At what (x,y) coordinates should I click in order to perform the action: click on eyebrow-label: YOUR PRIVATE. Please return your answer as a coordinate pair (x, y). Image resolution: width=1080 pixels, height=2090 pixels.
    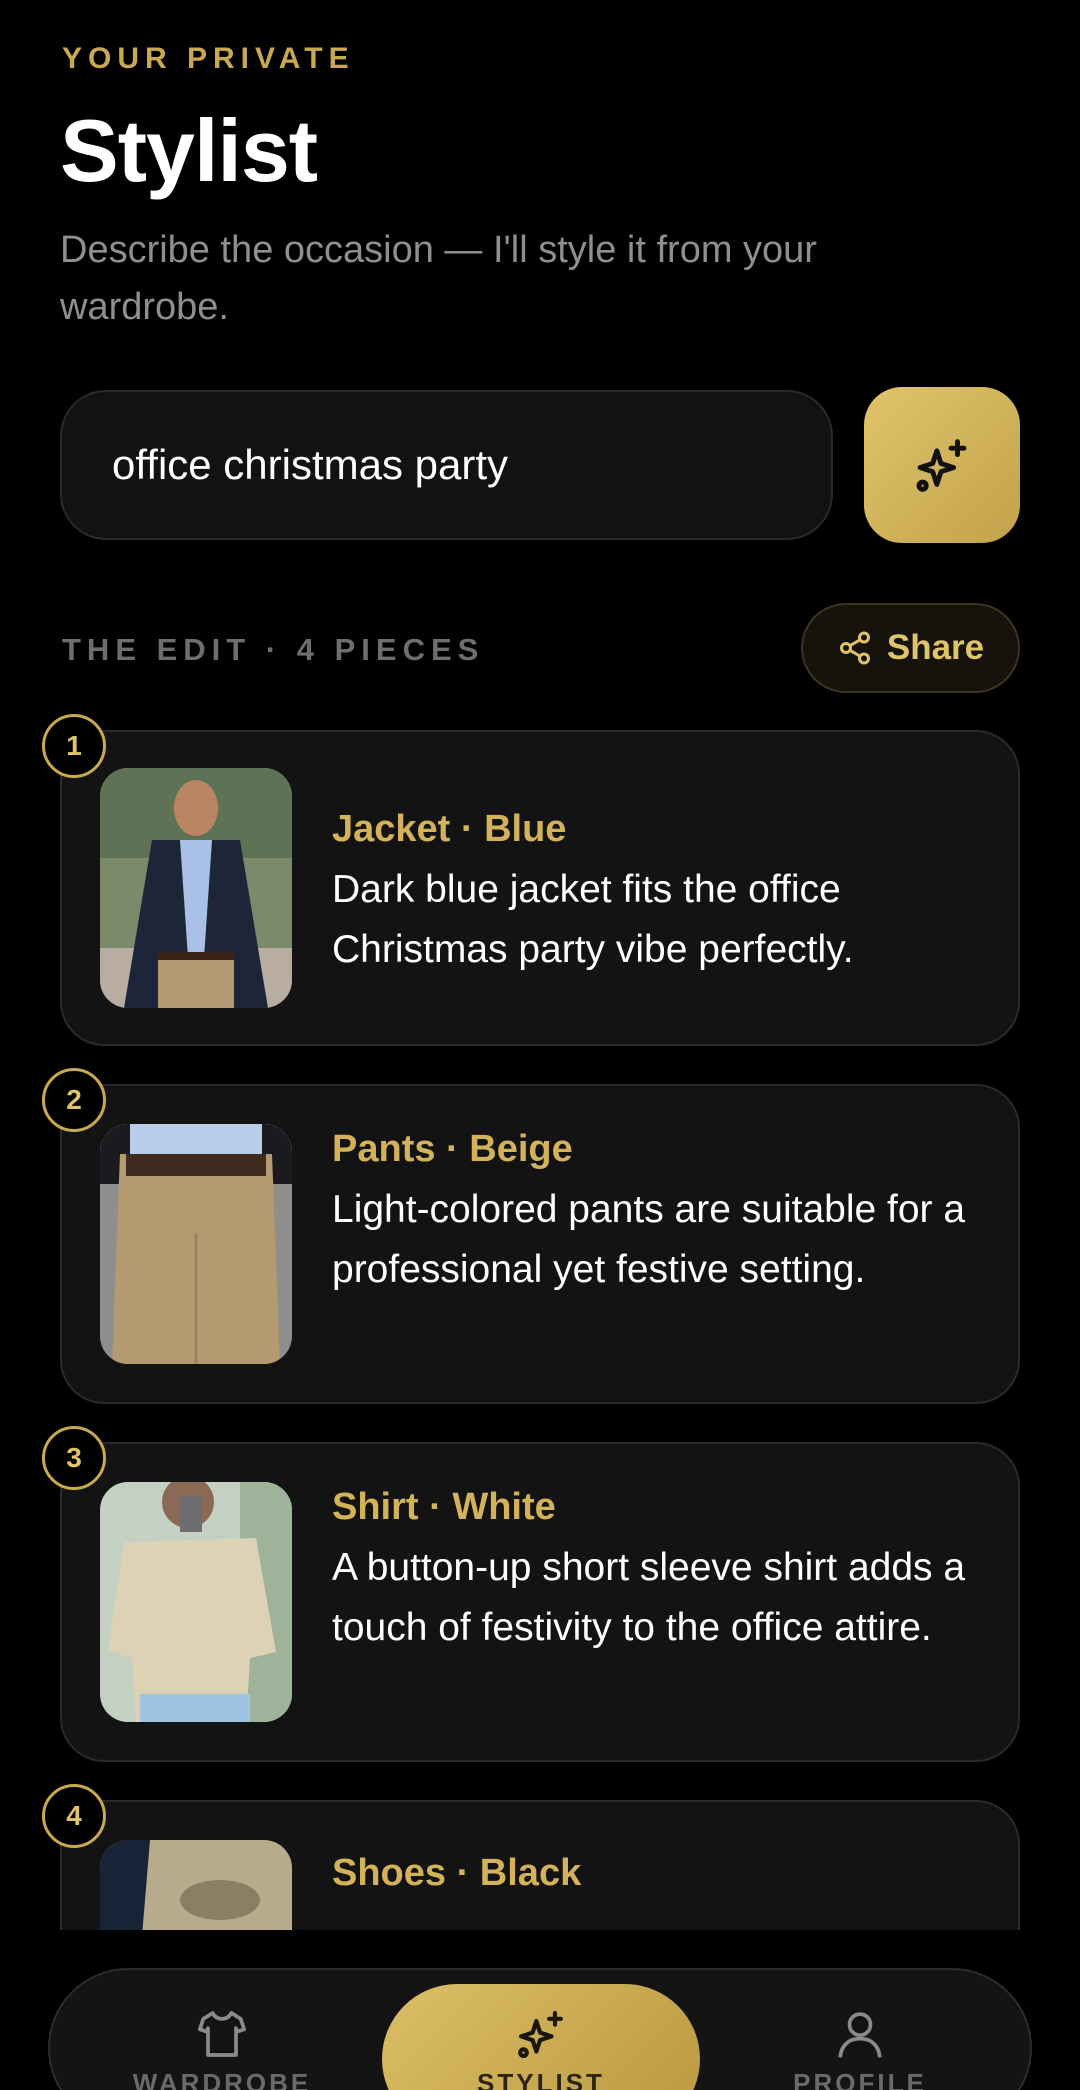
    Looking at the image, I should click on (208, 58).